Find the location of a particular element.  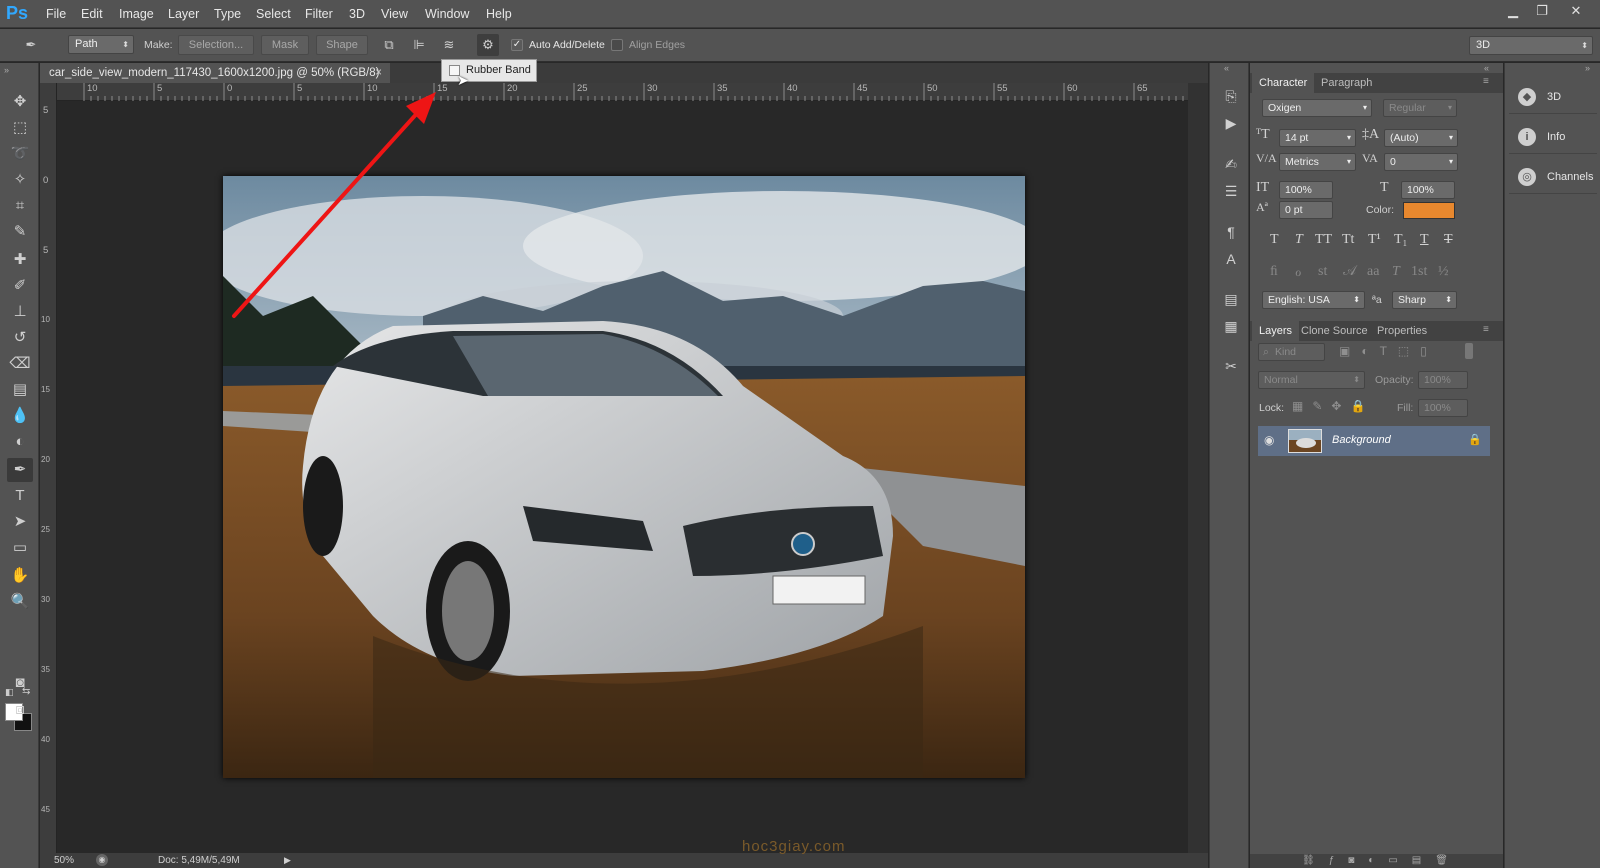

tool-mode-dropdown: Path ⬍ is located at coordinates (101, 44).